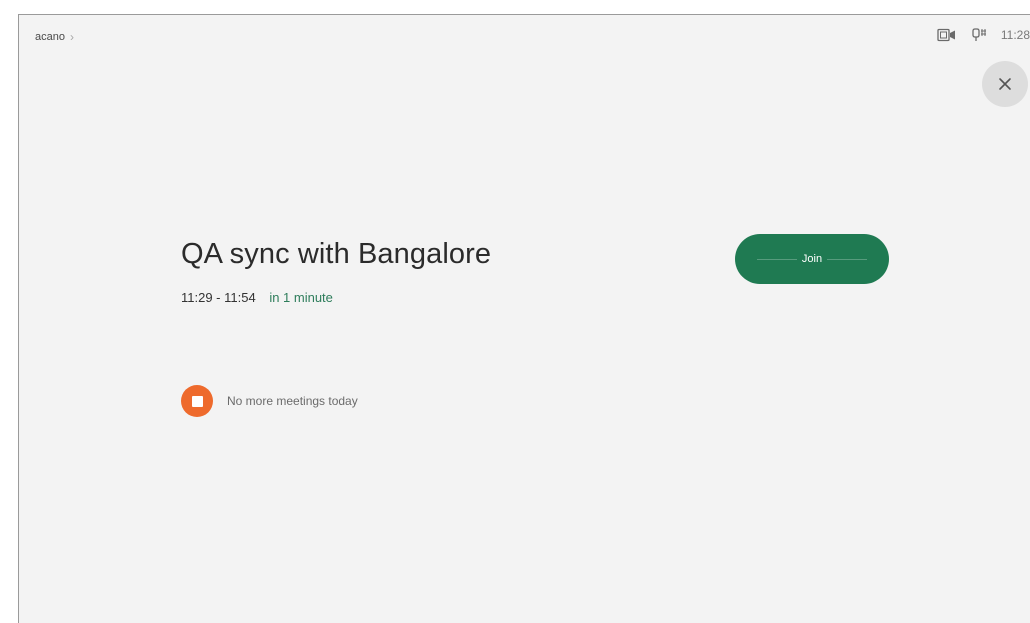  I want to click on notice-text: No more meetings today, so click(292, 401).